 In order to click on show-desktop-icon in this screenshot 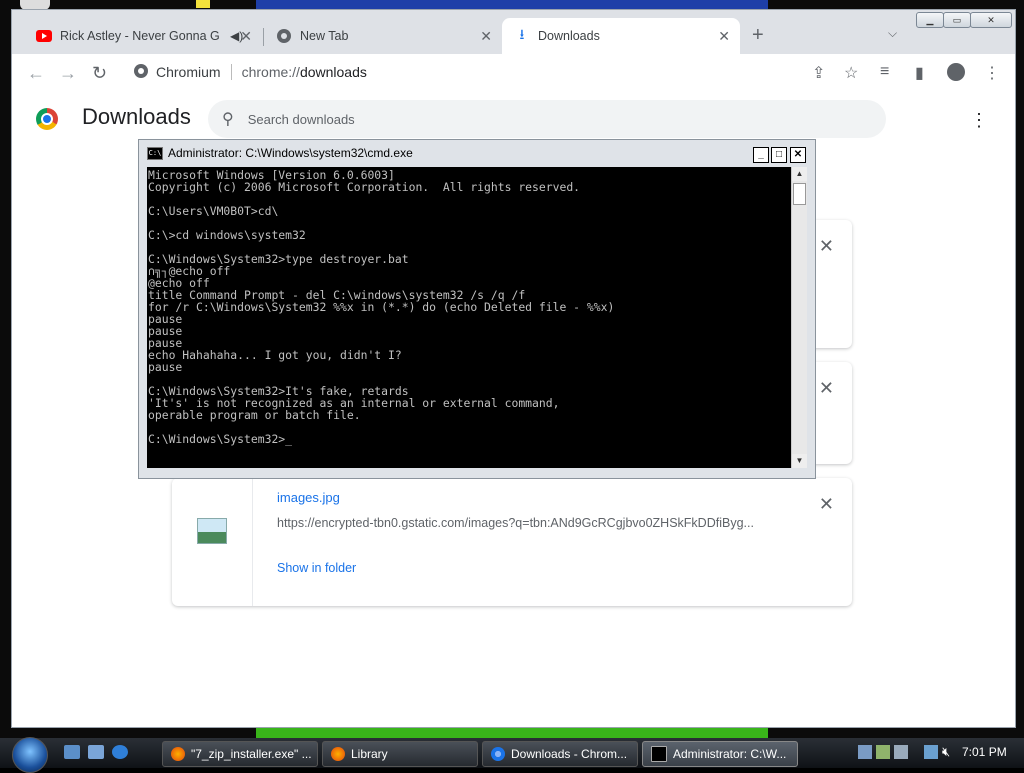, I will do `click(72, 752)`.